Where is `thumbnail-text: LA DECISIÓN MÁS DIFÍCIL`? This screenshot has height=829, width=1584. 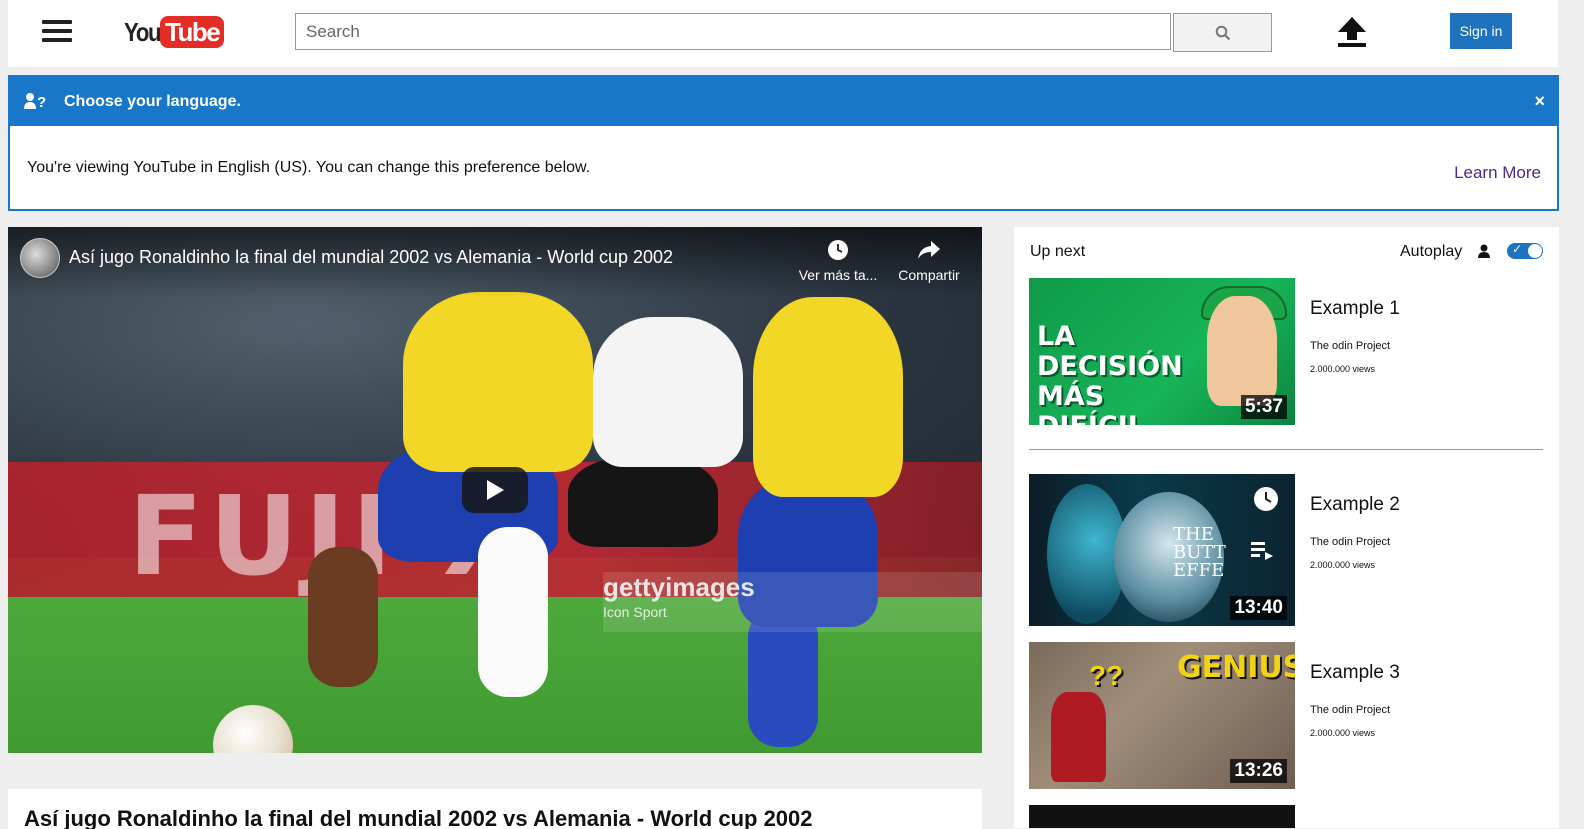
thumbnail-text: LA DECISIÓN MÁS DIFÍCIL is located at coordinates (1110, 373).